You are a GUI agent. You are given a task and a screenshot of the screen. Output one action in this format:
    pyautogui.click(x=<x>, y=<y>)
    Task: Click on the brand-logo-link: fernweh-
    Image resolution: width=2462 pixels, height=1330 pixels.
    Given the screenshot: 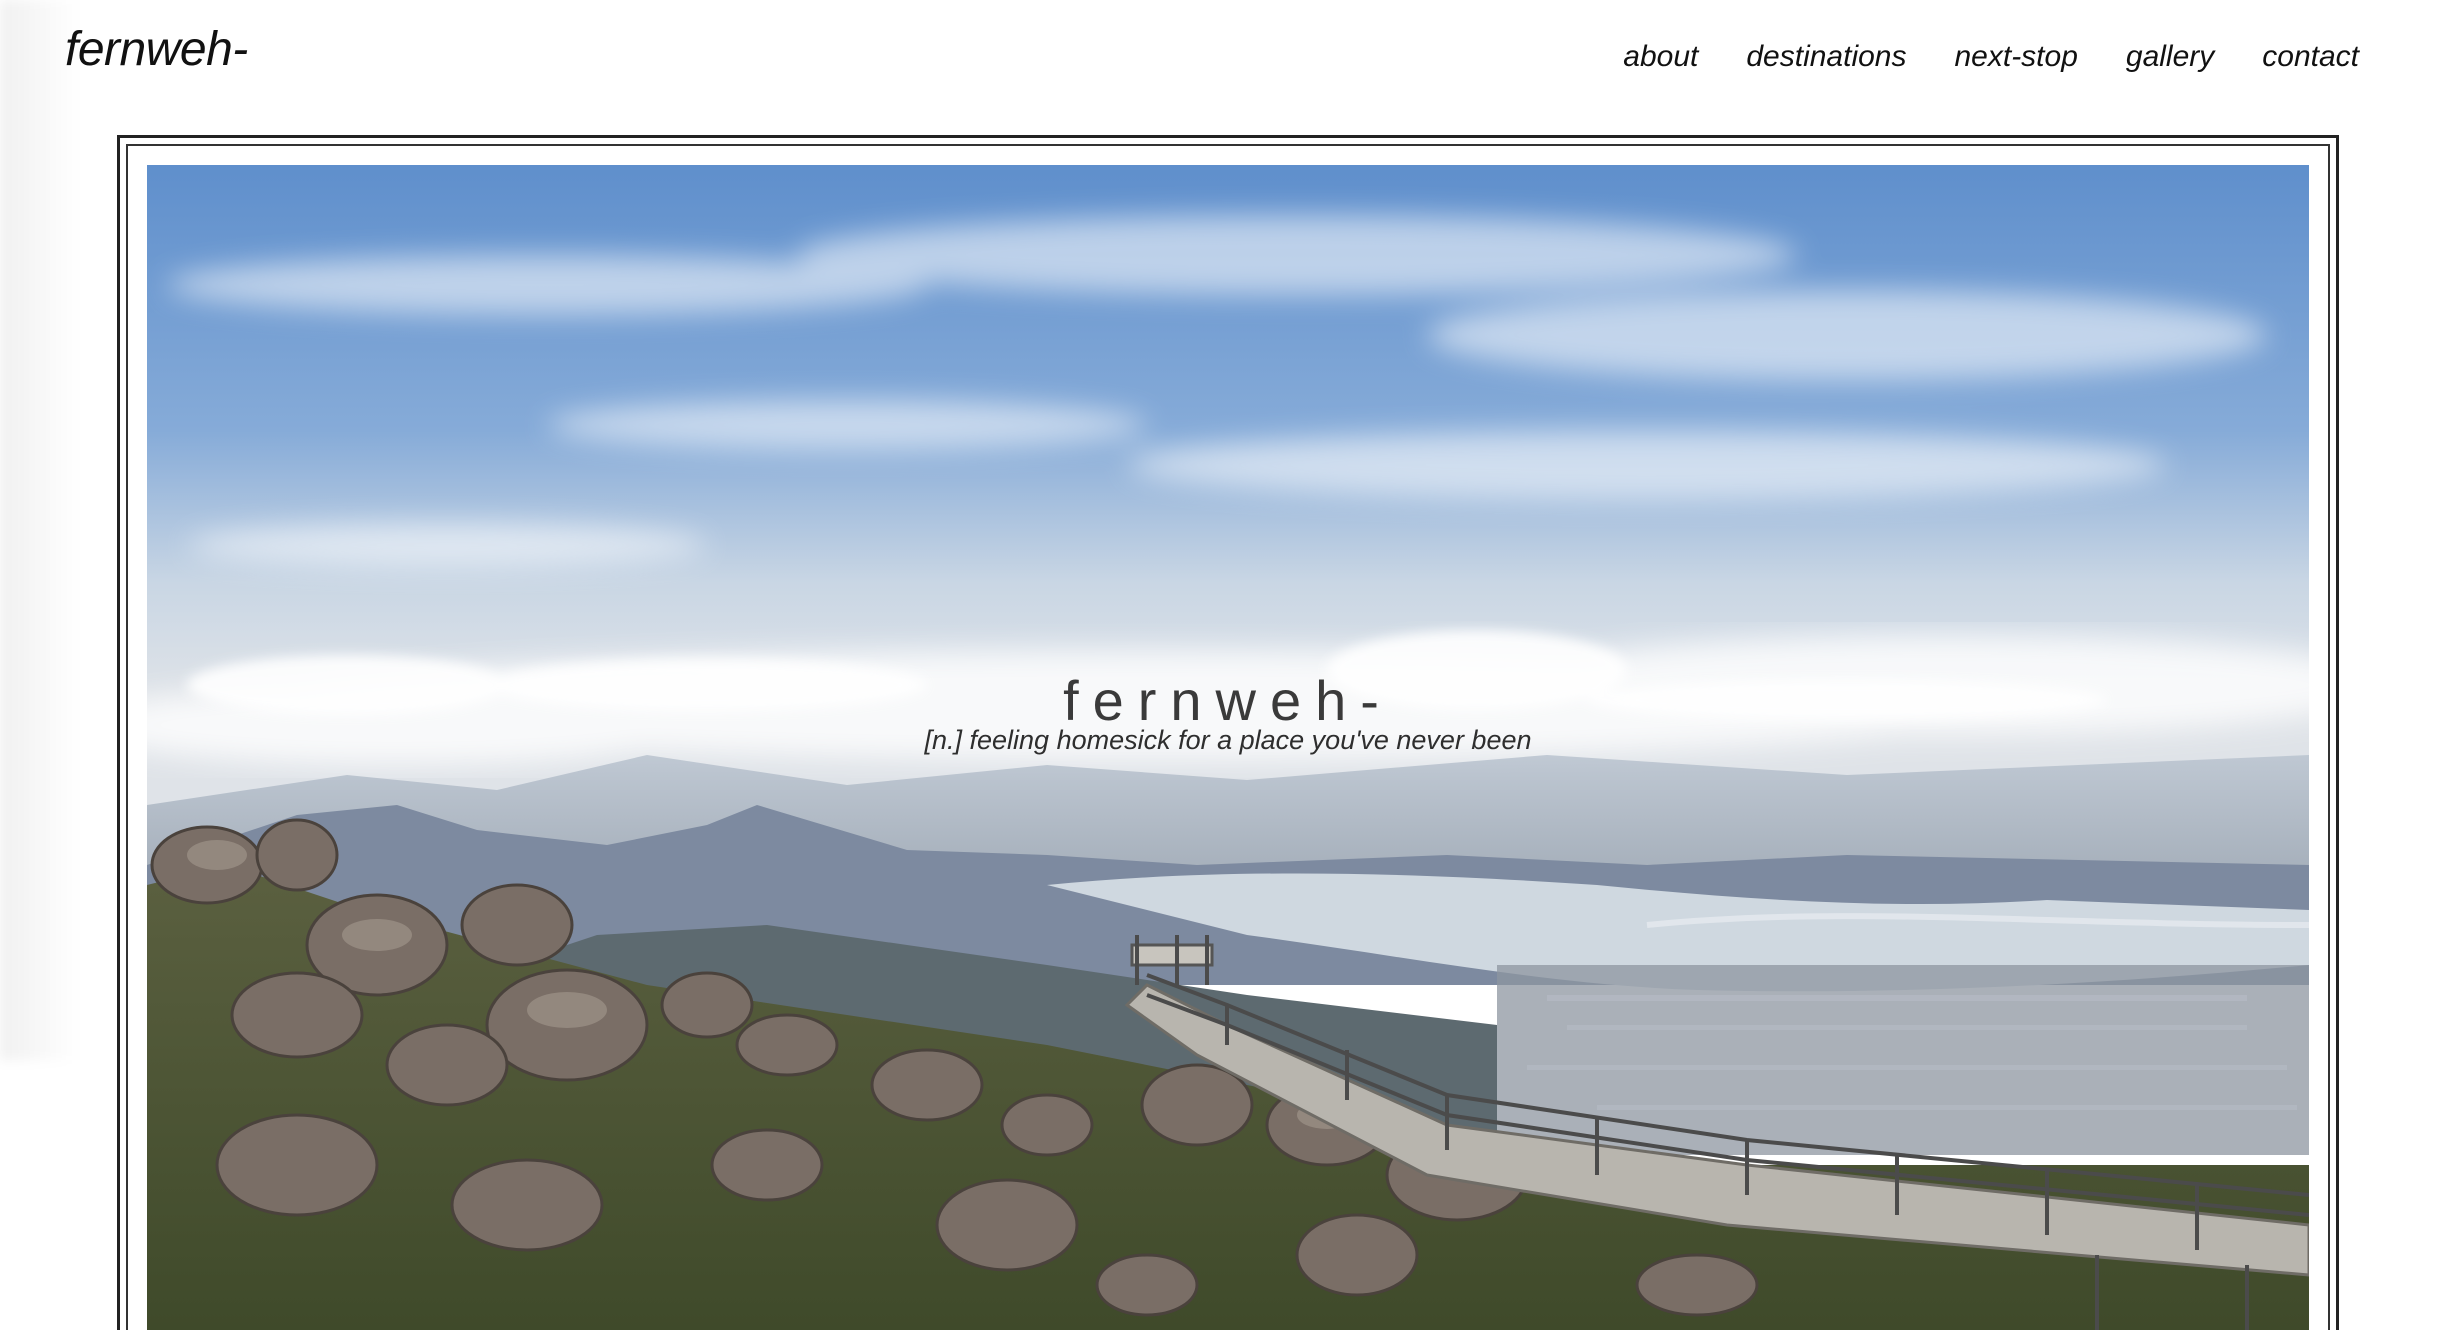 What is the action you would take?
    pyautogui.click(x=156, y=49)
    